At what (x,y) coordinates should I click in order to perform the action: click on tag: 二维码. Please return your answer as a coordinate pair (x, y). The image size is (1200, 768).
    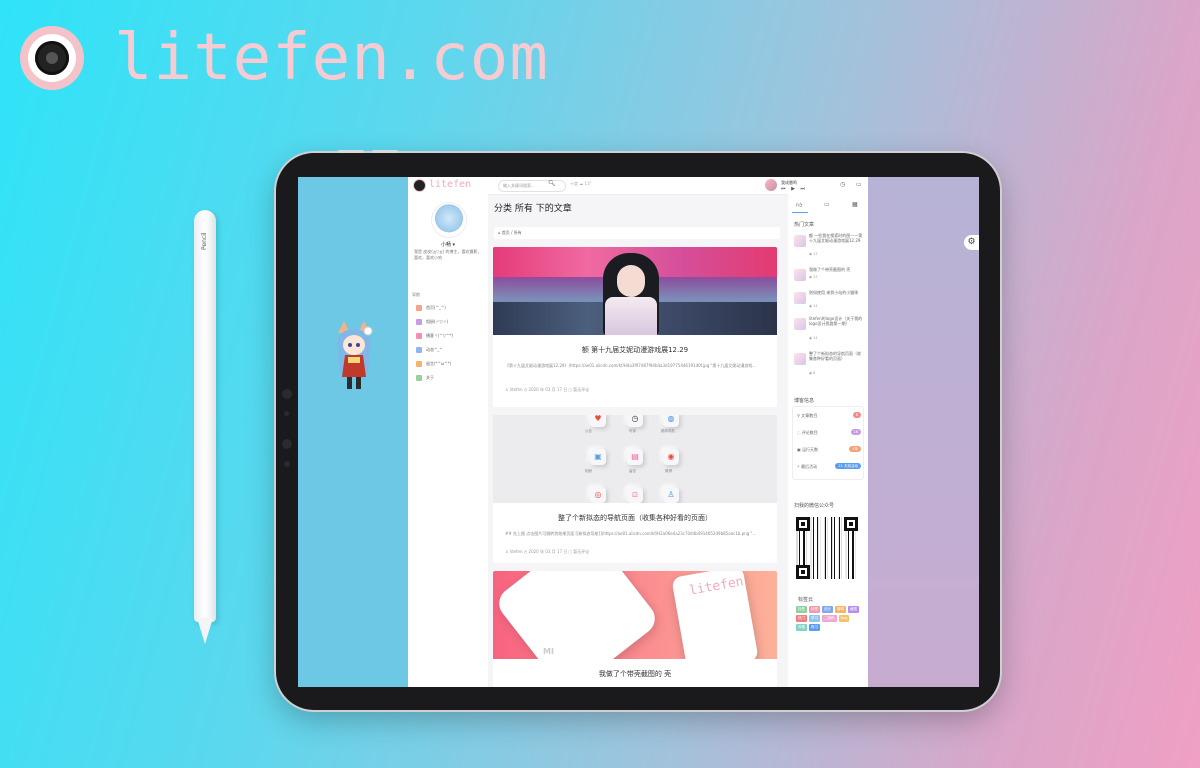
    Looking at the image, I should click on (829, 618).